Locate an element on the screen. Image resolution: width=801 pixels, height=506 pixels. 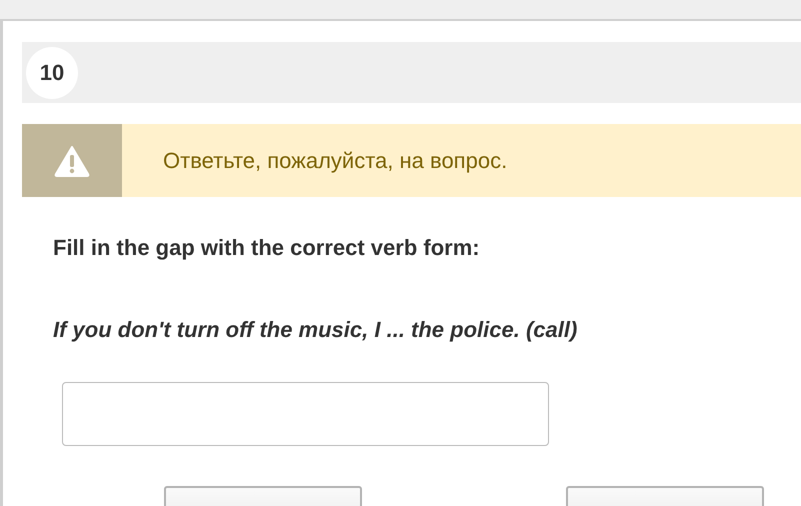
alert-message: Ответьте, пожалуйста, на вопрос. is located at coordinates (335, 161).